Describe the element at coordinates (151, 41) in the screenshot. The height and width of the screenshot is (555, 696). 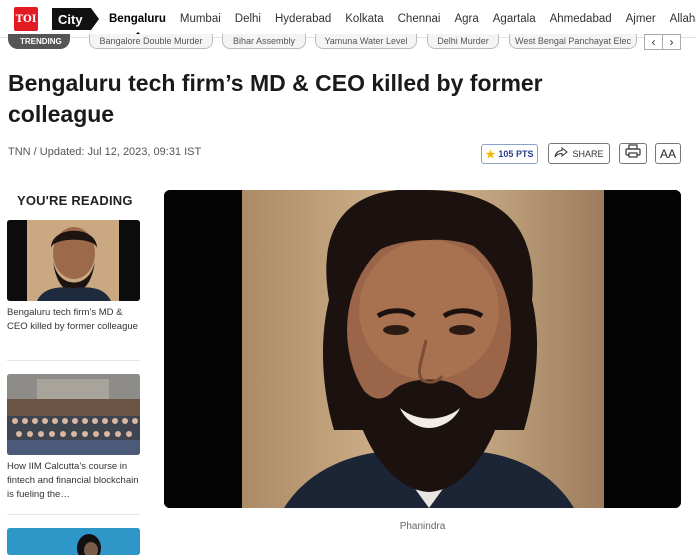
I see `trending-pill: Bangalore Double Murder` at that location.